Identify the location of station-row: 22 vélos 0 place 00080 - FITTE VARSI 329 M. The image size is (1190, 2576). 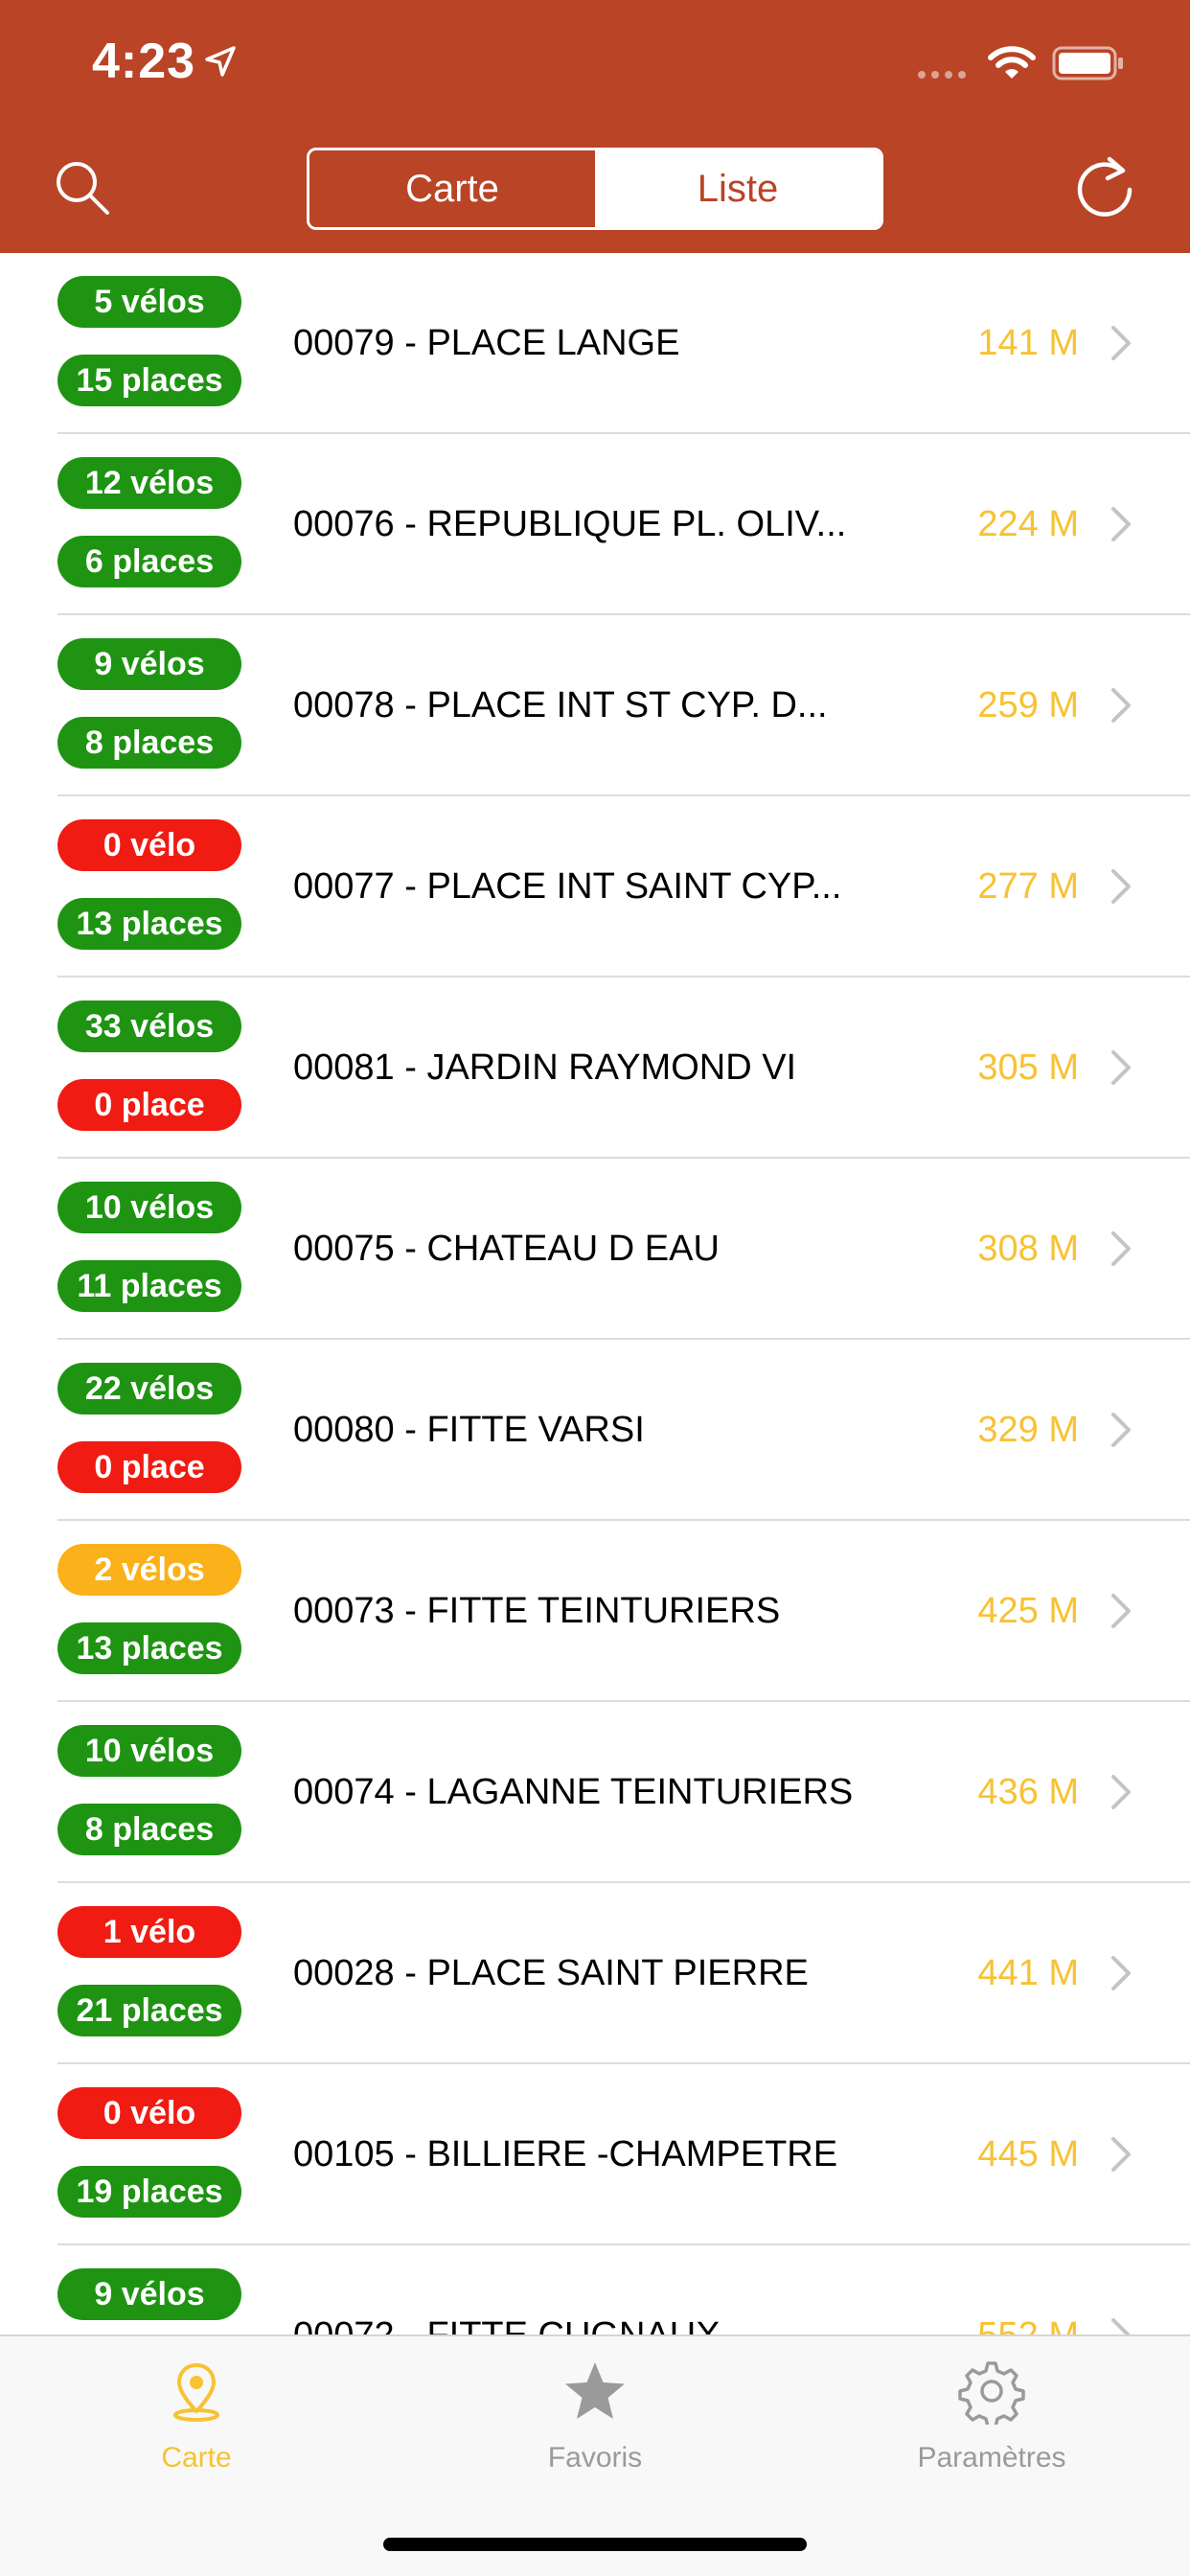
(595, 1430).